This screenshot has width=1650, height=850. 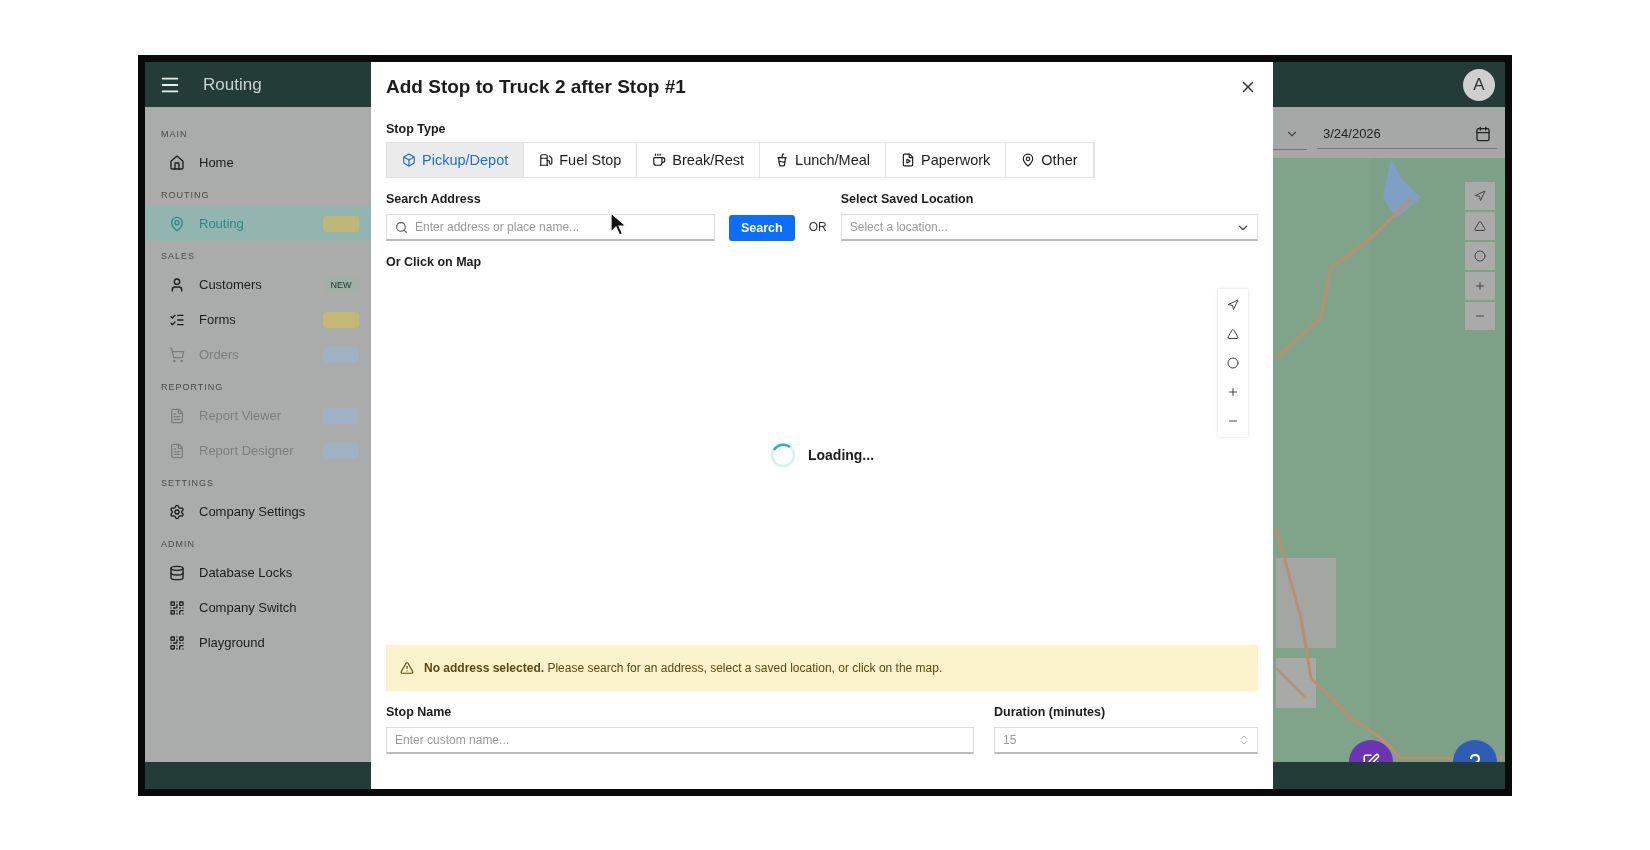 I want to click on warning-icon, so click(x=407, y=668).